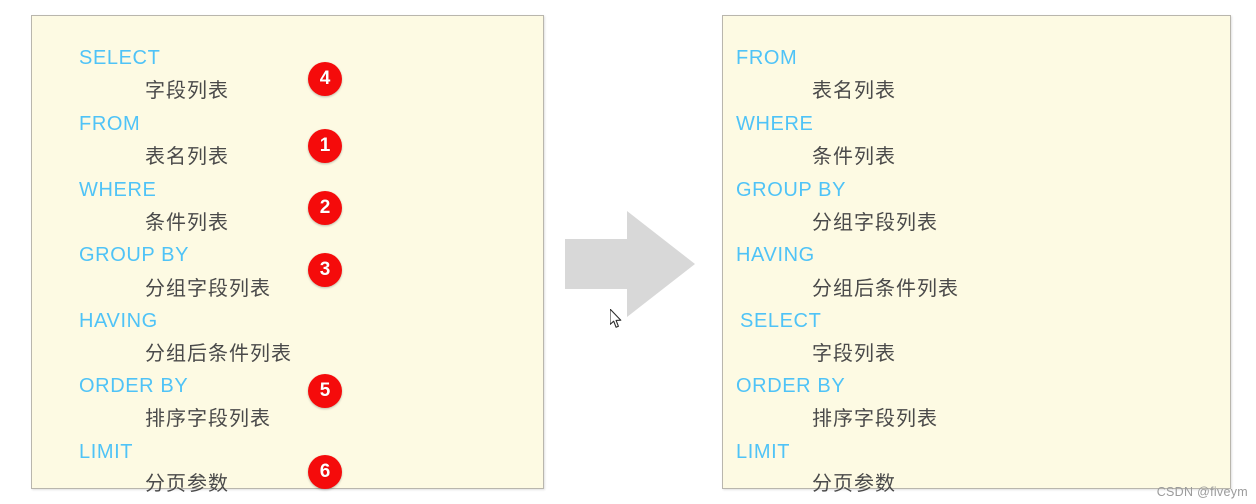  What do you see at coordinates (325, 79) in the screenshot?
I see `order-badge: 4` at bounding box center [325, 79].